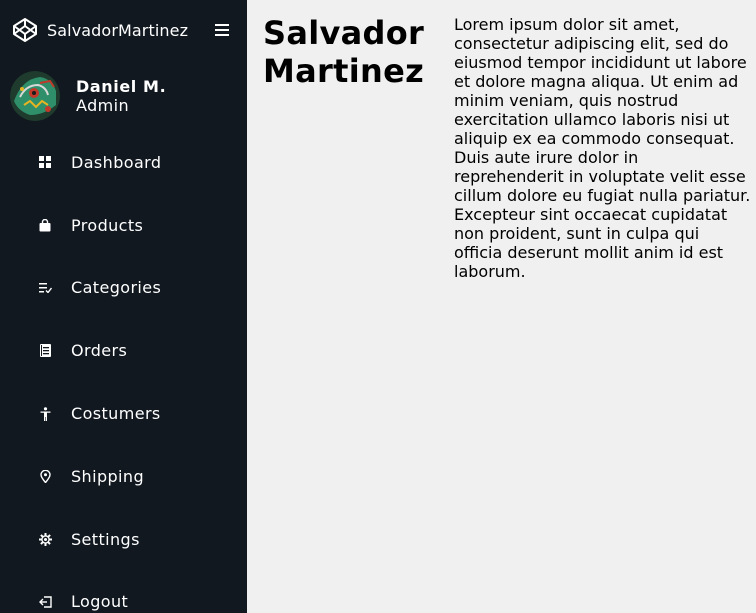 This screenshot has height=613, width=756. What do you see at coordinates (45, 602) in the screenshot?
I see `logout-icon` at bounding box center [45, 602].